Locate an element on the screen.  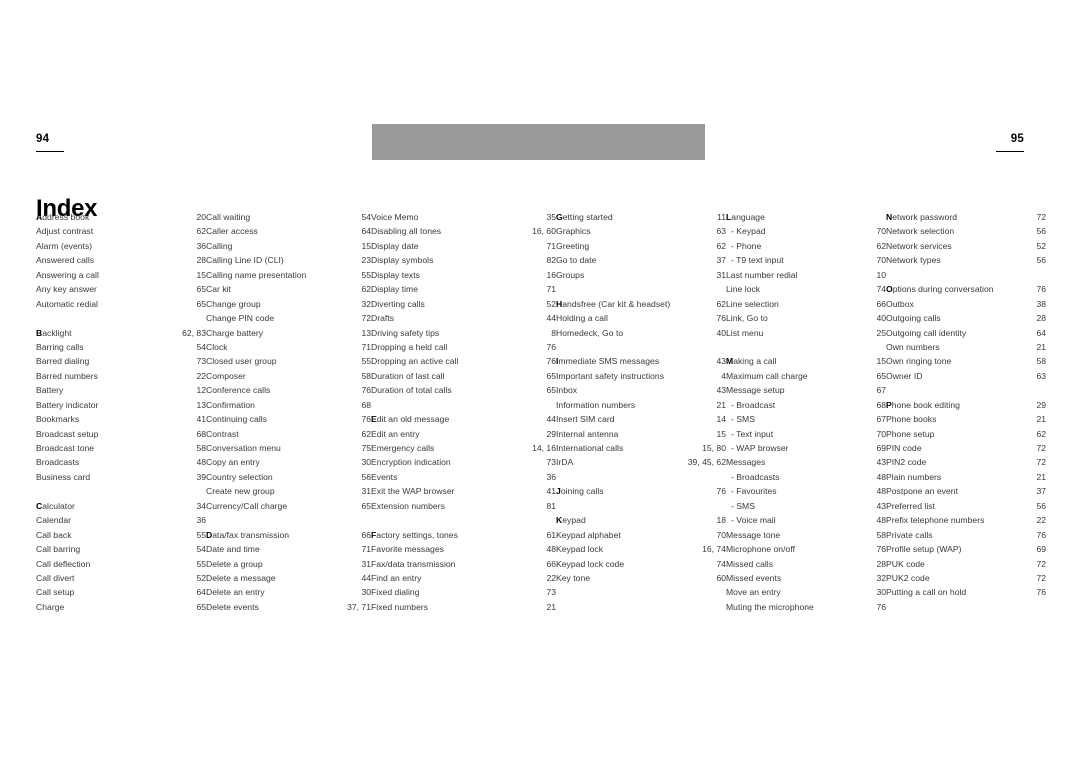
index-entry: Confirmation 68 is located at coordinates (288, 405).